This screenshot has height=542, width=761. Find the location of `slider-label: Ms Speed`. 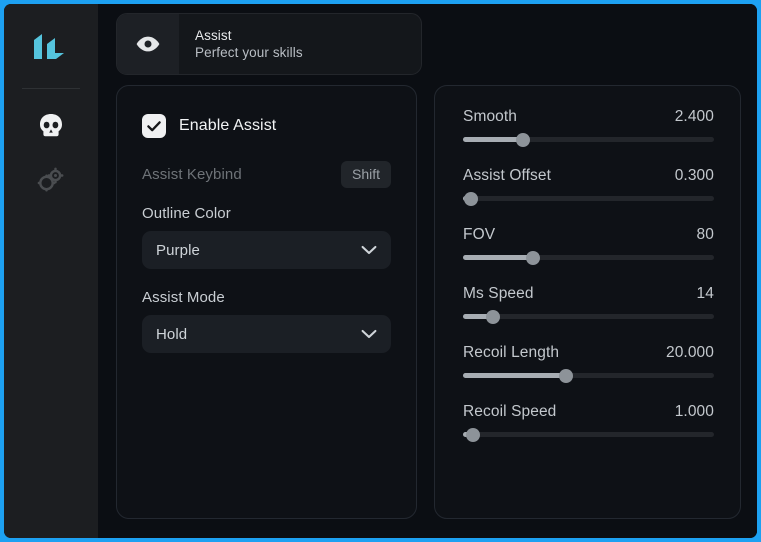

slider-label: Ms Speed is located at coordinates (498, 293).